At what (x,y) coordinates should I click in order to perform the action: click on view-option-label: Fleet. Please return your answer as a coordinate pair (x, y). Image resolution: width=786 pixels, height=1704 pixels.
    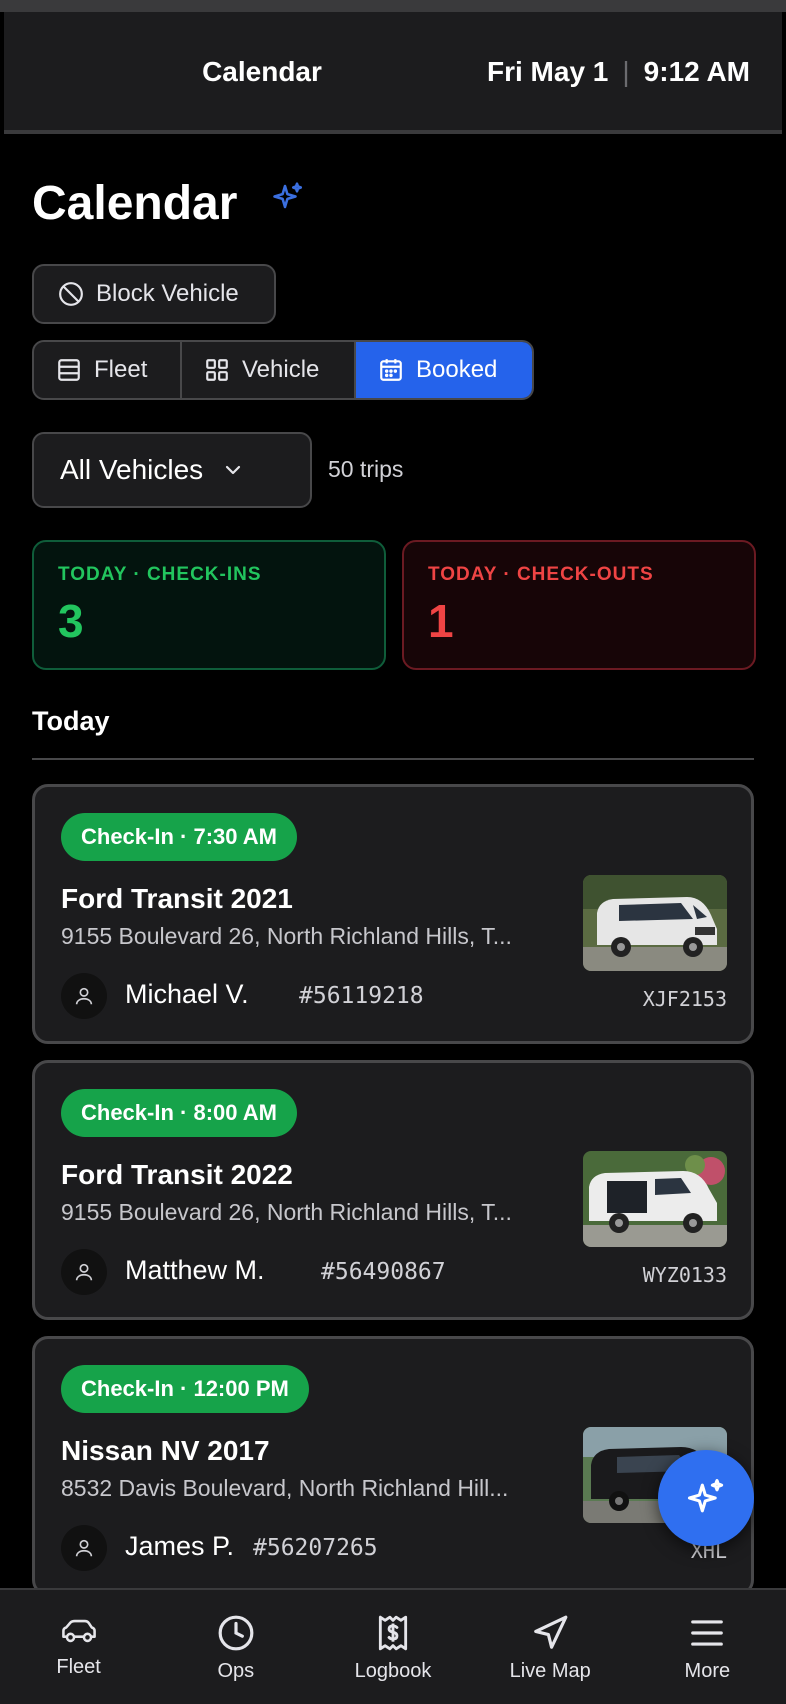
    Looking at the image, I should click on (121, 369).